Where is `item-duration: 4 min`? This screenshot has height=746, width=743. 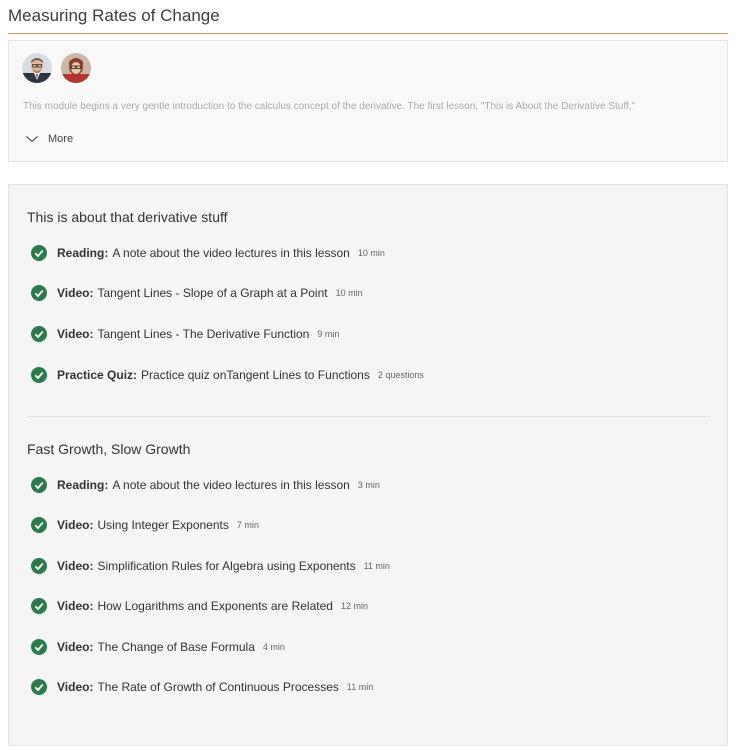 item-duration: 4 min is located at coordinates (273, 647).